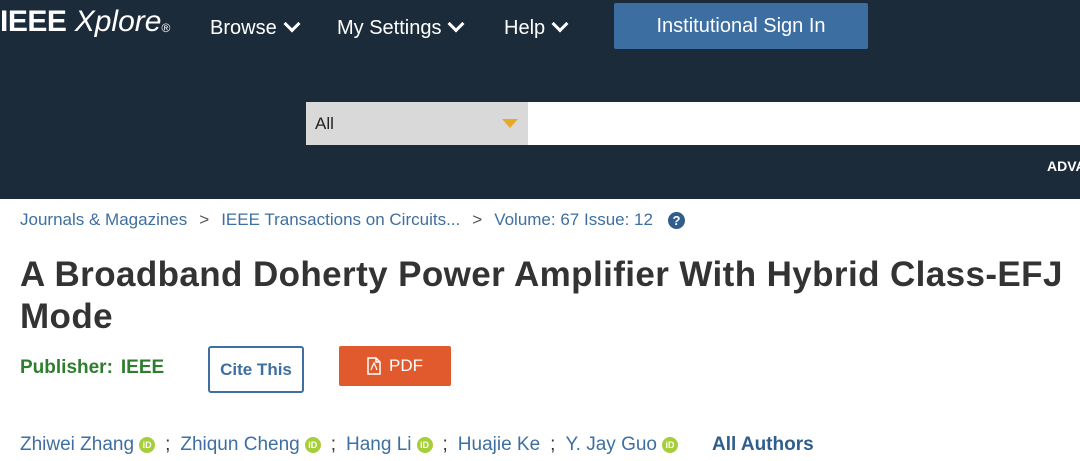 The image size is (1080, 461). Describe the element at coordinates (103, 220) in the screenshot. I see `breadcrumb-journals-magazines: Journals & Magazines` at that location.